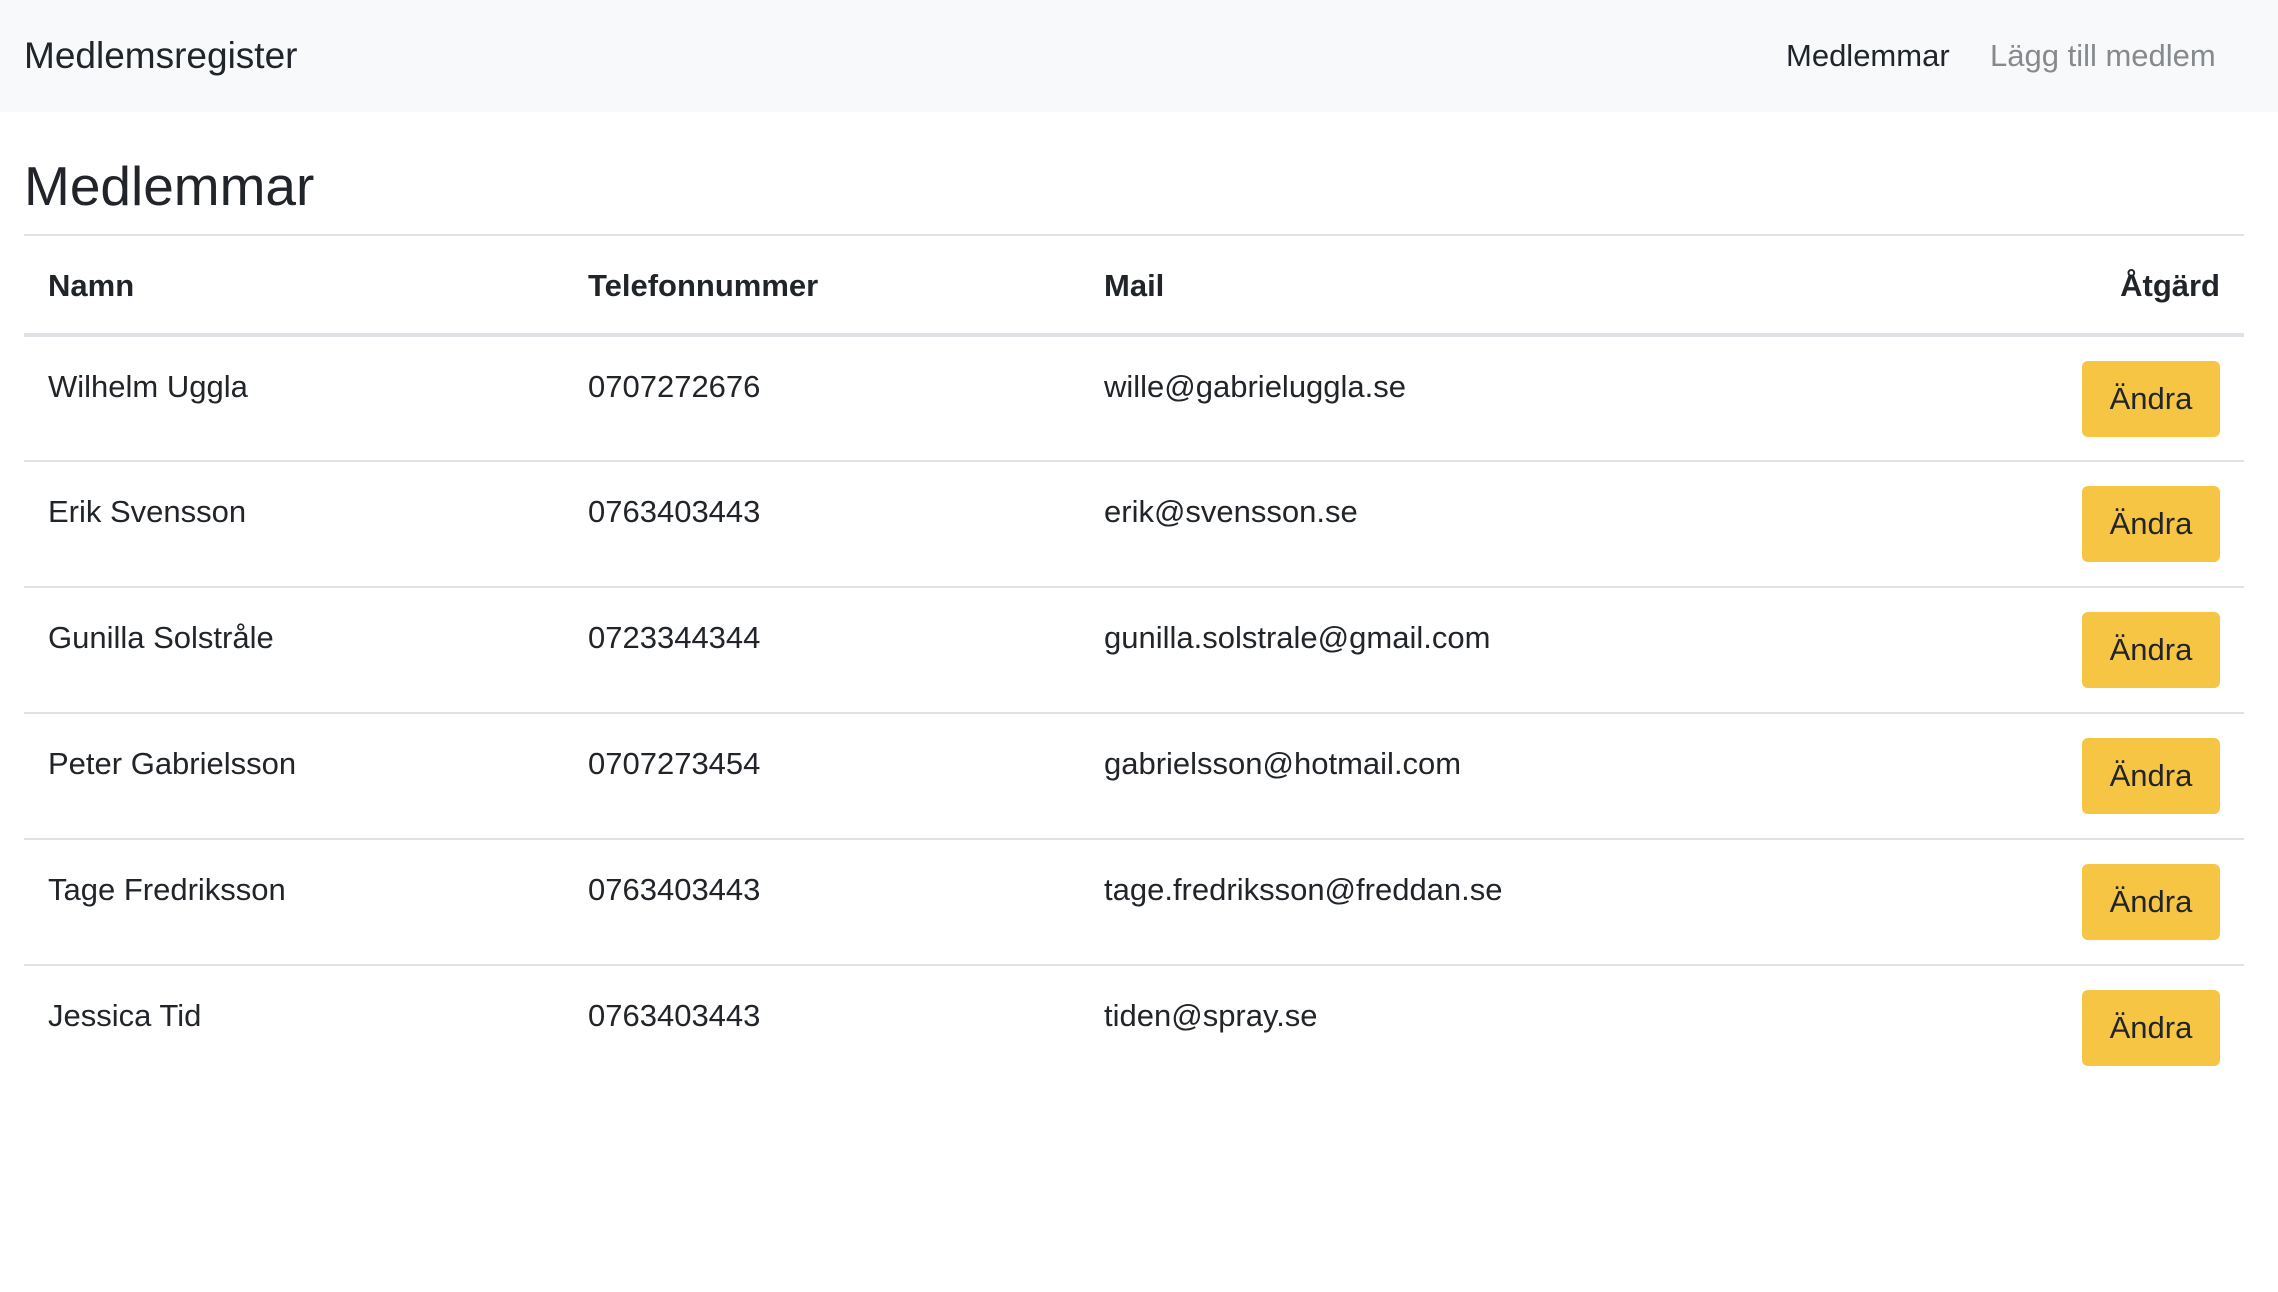 The width and height of the screenshot is (2278, 1292). What do you see at coordinates (1211, 1015) in the screenshot?
I see `member-mail: tiden@spray.se` at bounding box center [1211, 1015].